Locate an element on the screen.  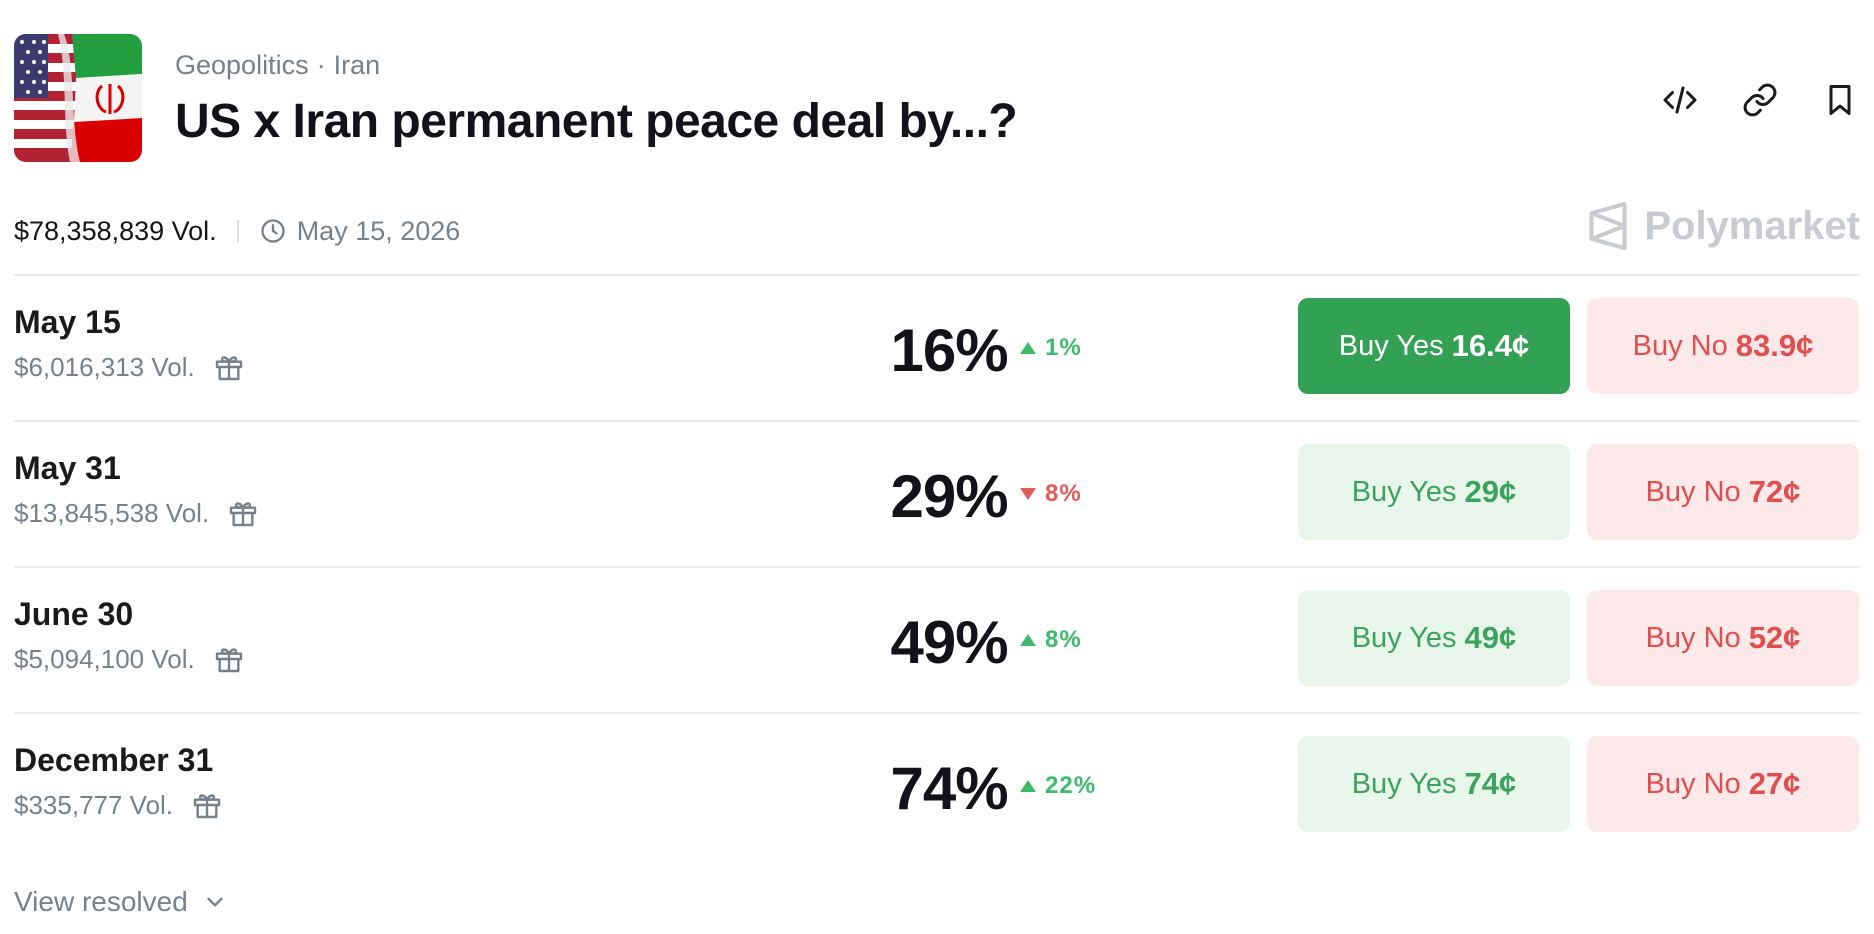
bookmark-button is located at coordinates (1840, 100).